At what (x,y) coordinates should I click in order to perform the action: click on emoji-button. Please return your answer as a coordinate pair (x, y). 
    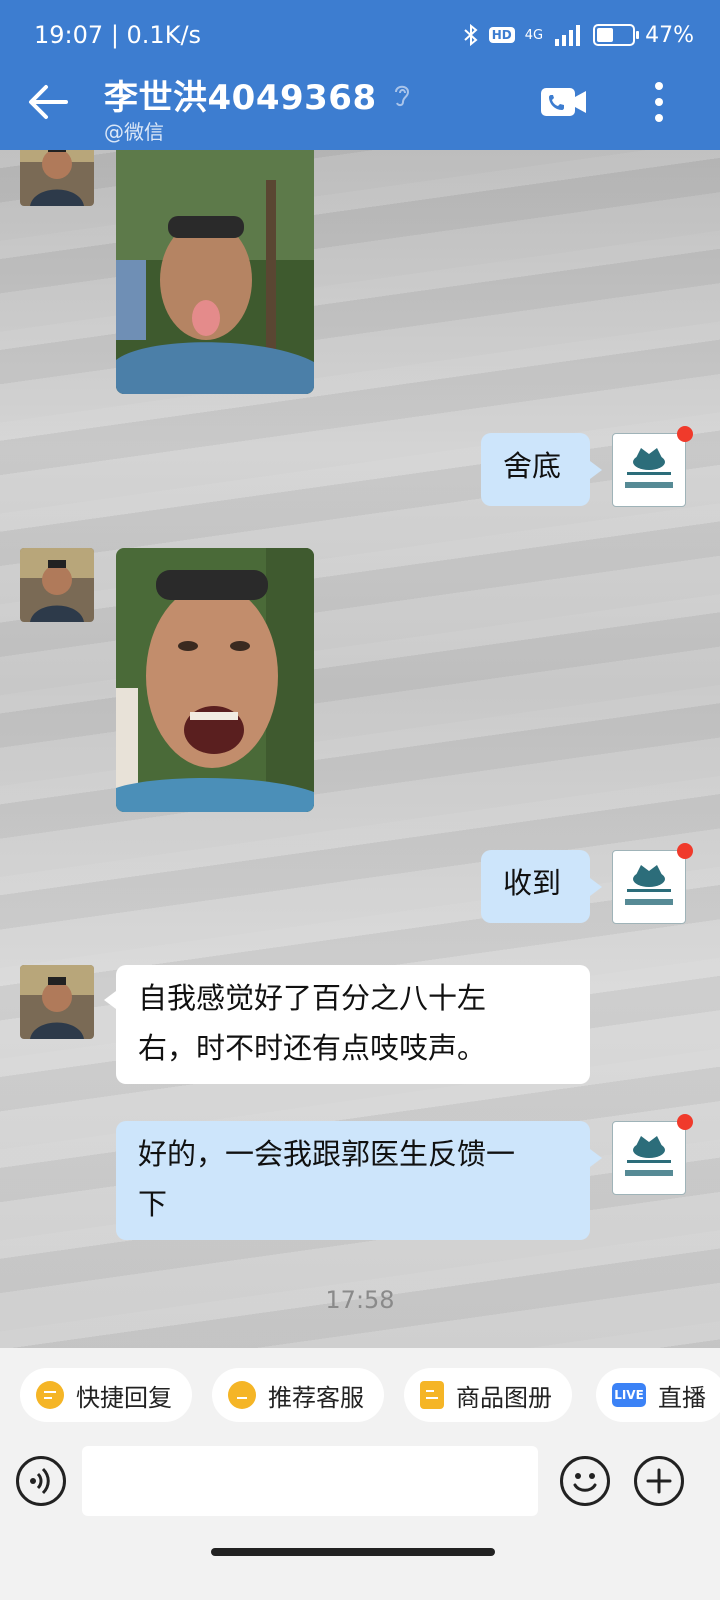
    Looking at the image, I should click on (585, 1481).